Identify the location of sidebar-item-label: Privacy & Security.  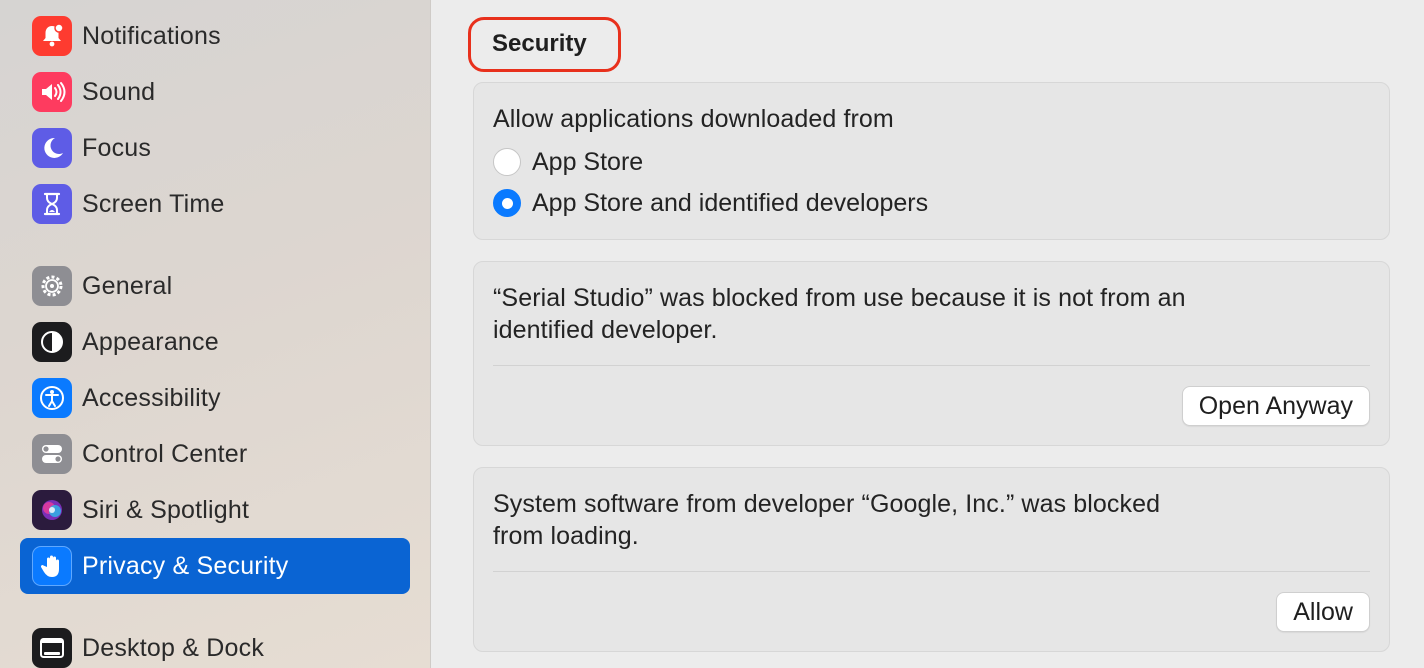
(185, 566).